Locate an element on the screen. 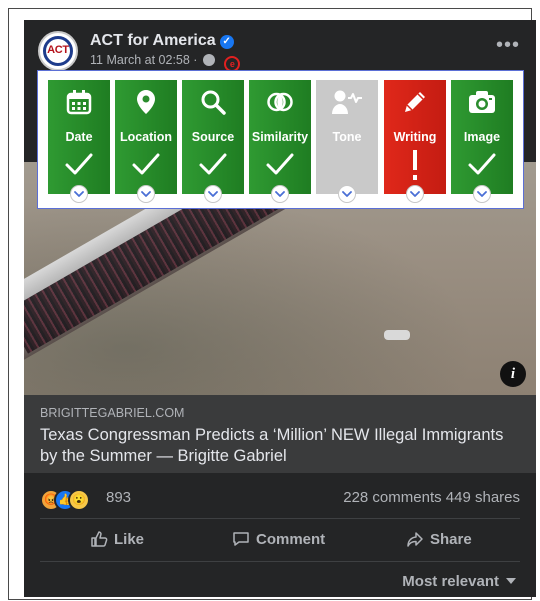 This screenshot has width=540, height=601. camera-icon is located at coordinates (482, 102).